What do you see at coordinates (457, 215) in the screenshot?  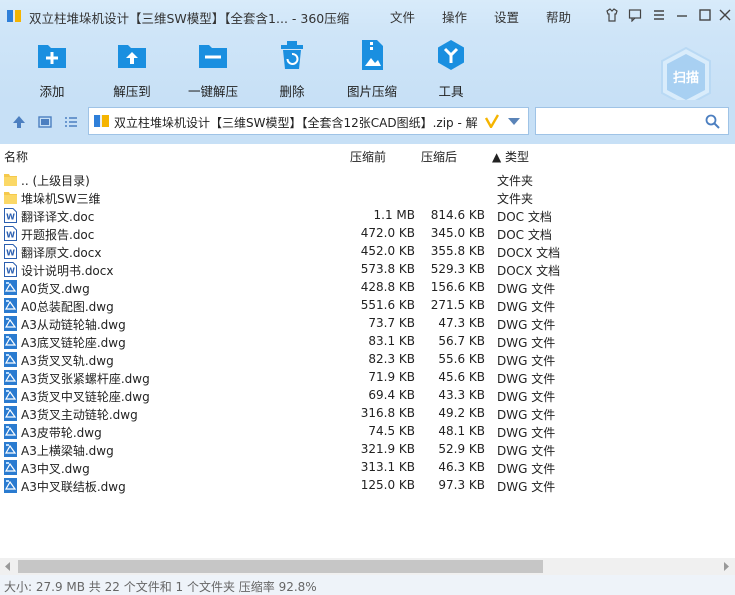 I see `file-packed-size: 814.6 KB` at bounding box center [457, 215].